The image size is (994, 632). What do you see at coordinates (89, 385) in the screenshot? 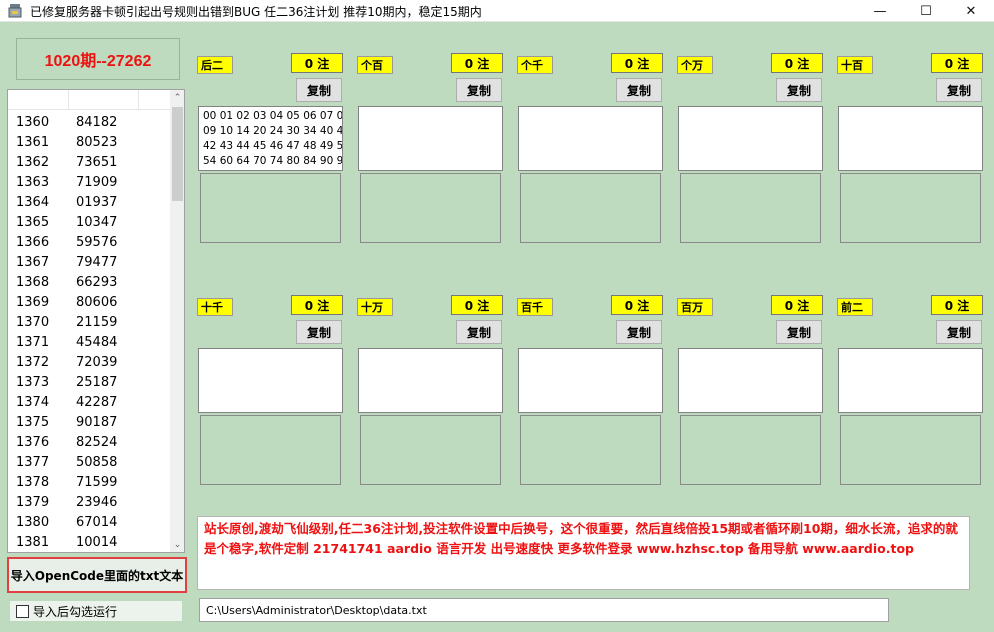
I see `list-item: 1373 25187` at bounding box center [89, 385].